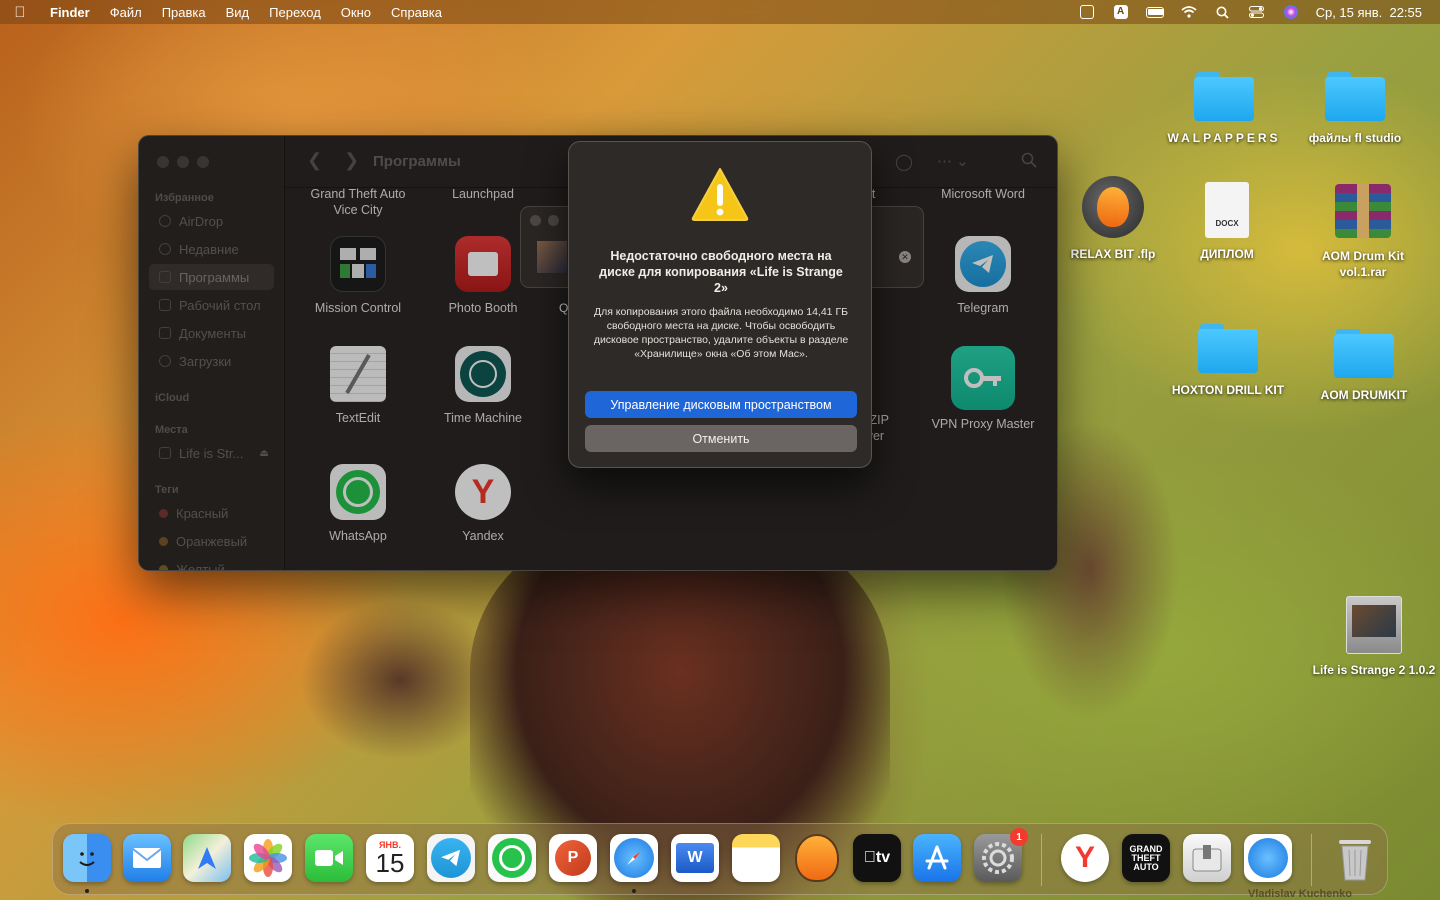 Image resolution: width=1440 pixels, height=900 pixels. Describe the element at coordinates (1363, 232) in the screenshot. I see `desktop-file-aom-drum-kit-rar: AOM Drum Kit vol.1.rar` at that location.